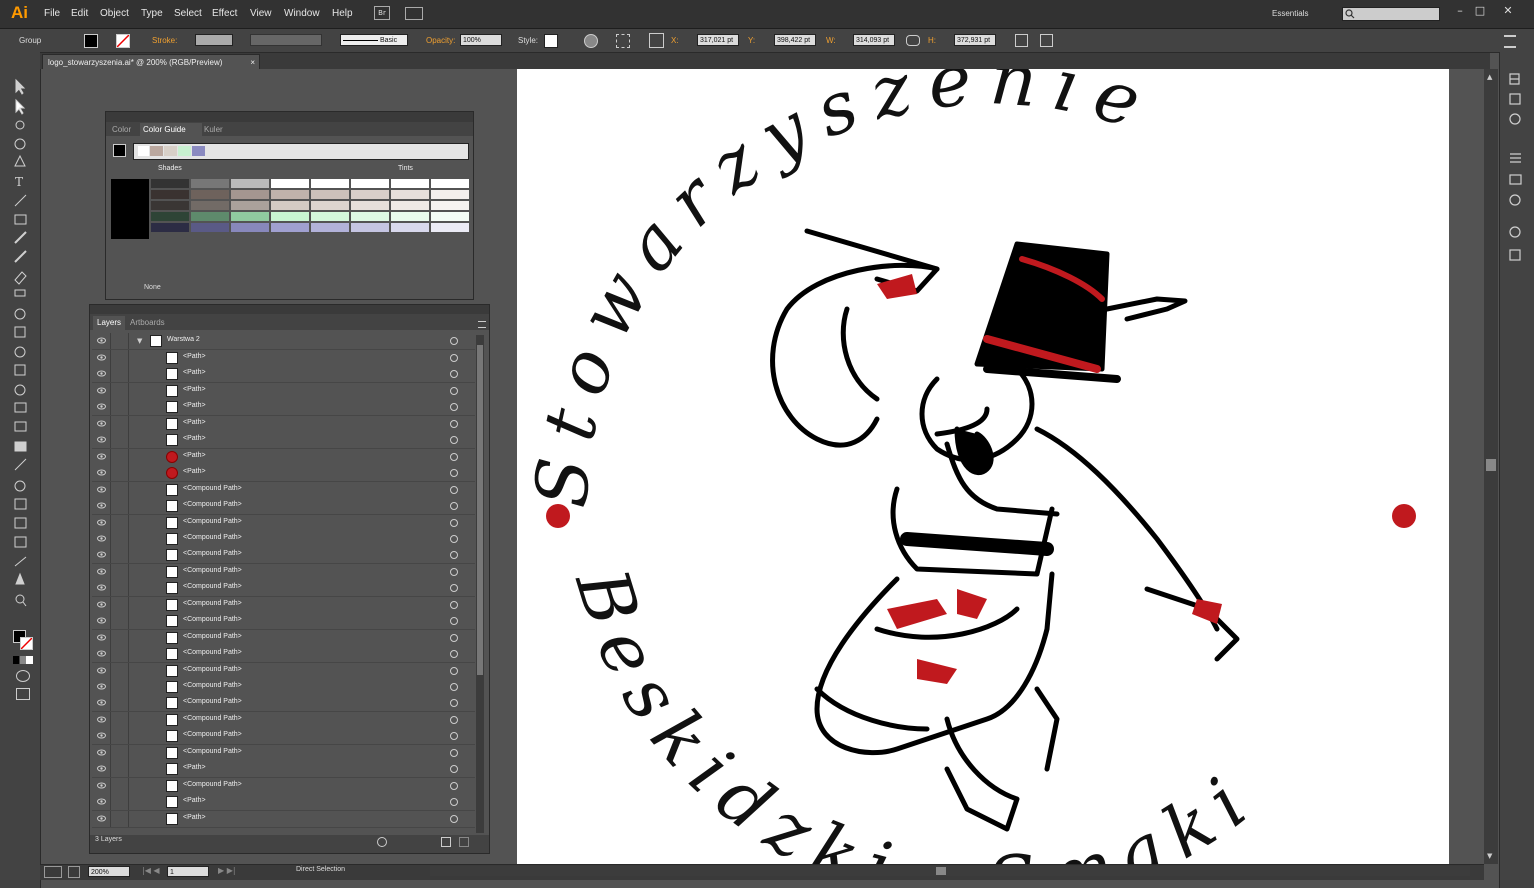 This screenshot has width=1534, height=888. I want to click on search-input, so click(1391, 14).